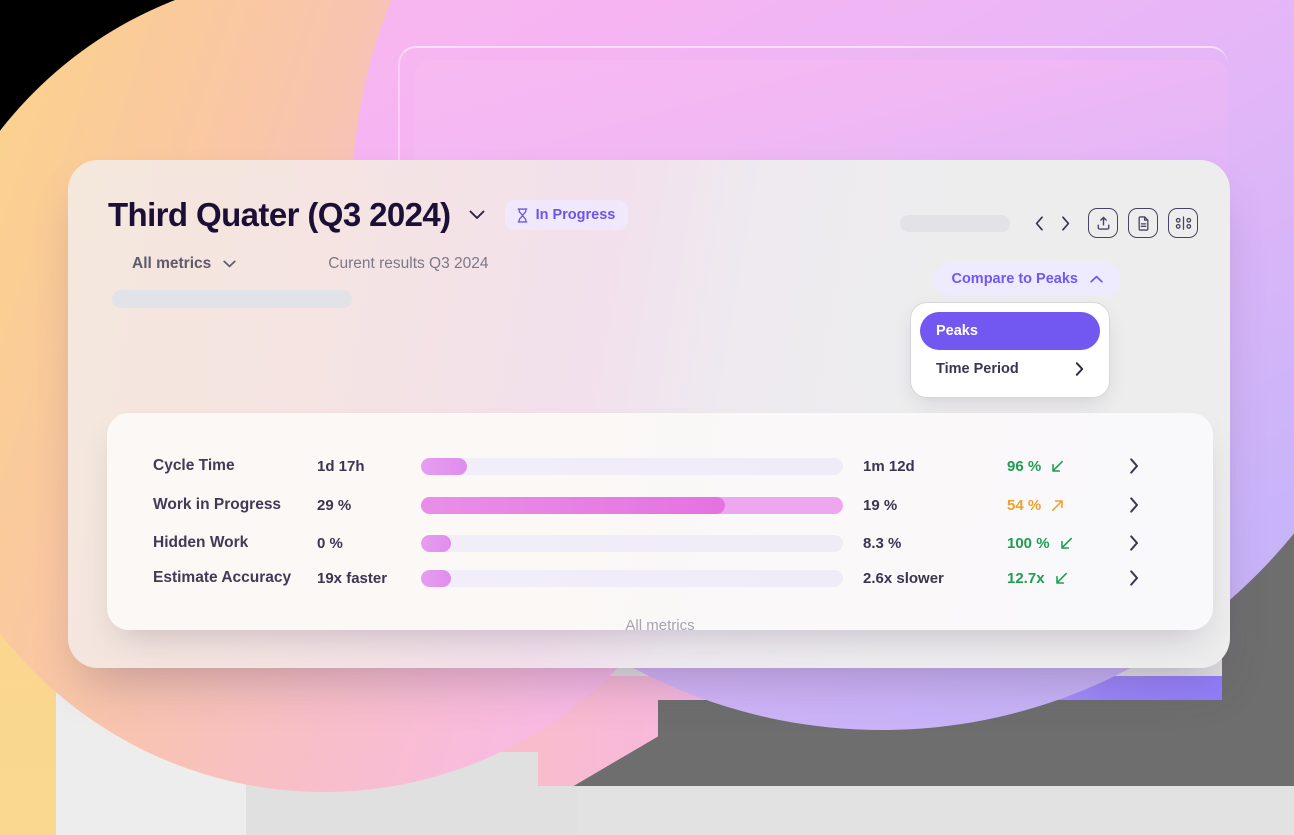 The image size is (1294, 835). What do you see at coordinates (341, 466) in the screenshot?
I see `metric-value: 1d 17h` at bounding box center [341, 466].